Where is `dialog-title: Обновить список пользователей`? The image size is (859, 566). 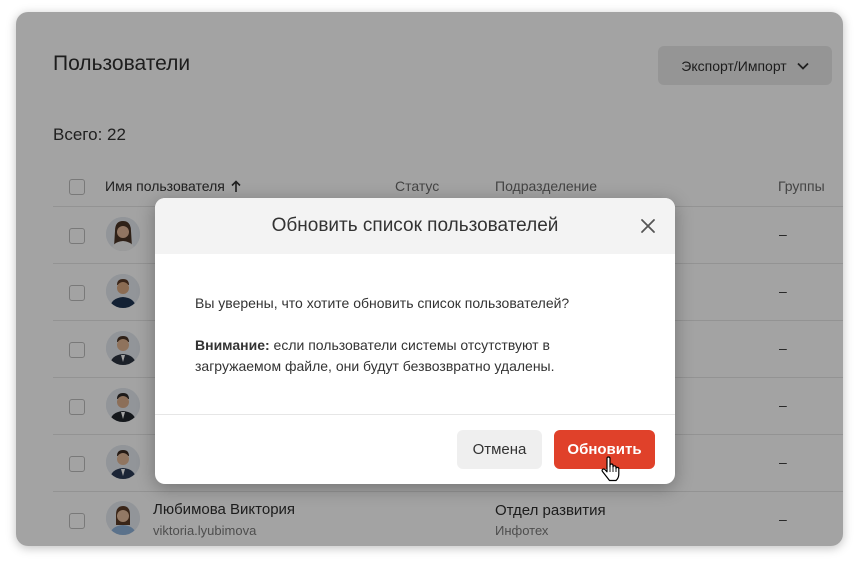 dialog-title: Обновить список пользователей is located at coordinates (415, 225).